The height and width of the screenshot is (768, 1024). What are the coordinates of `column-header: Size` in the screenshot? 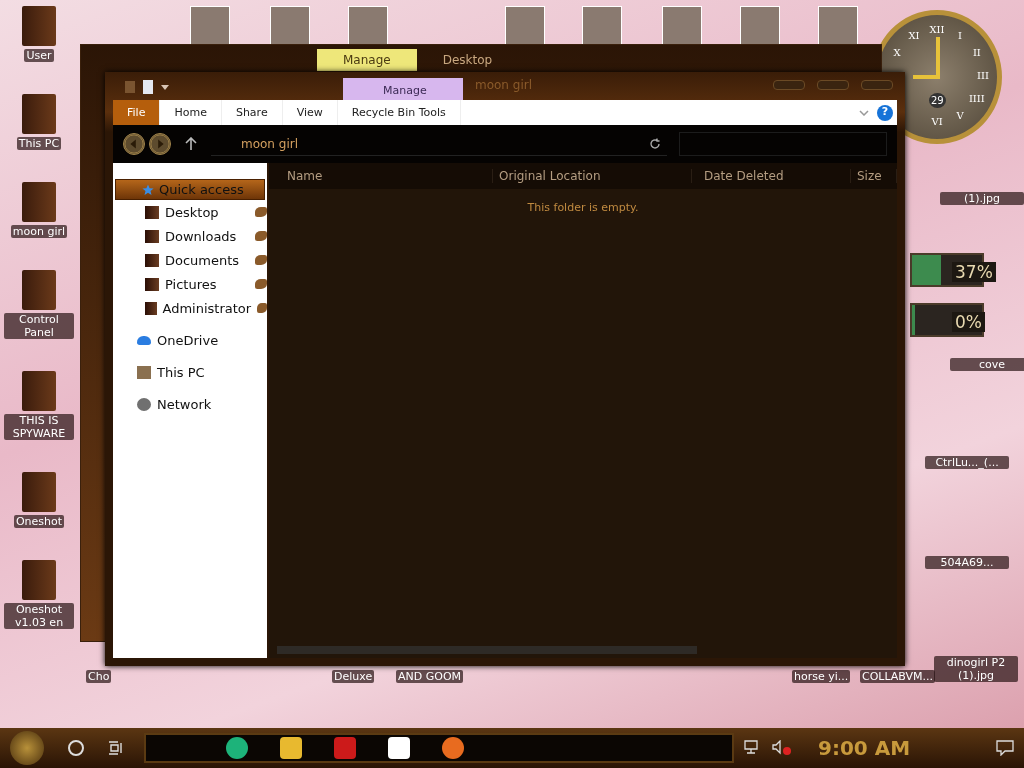 It's located at (874, 176).